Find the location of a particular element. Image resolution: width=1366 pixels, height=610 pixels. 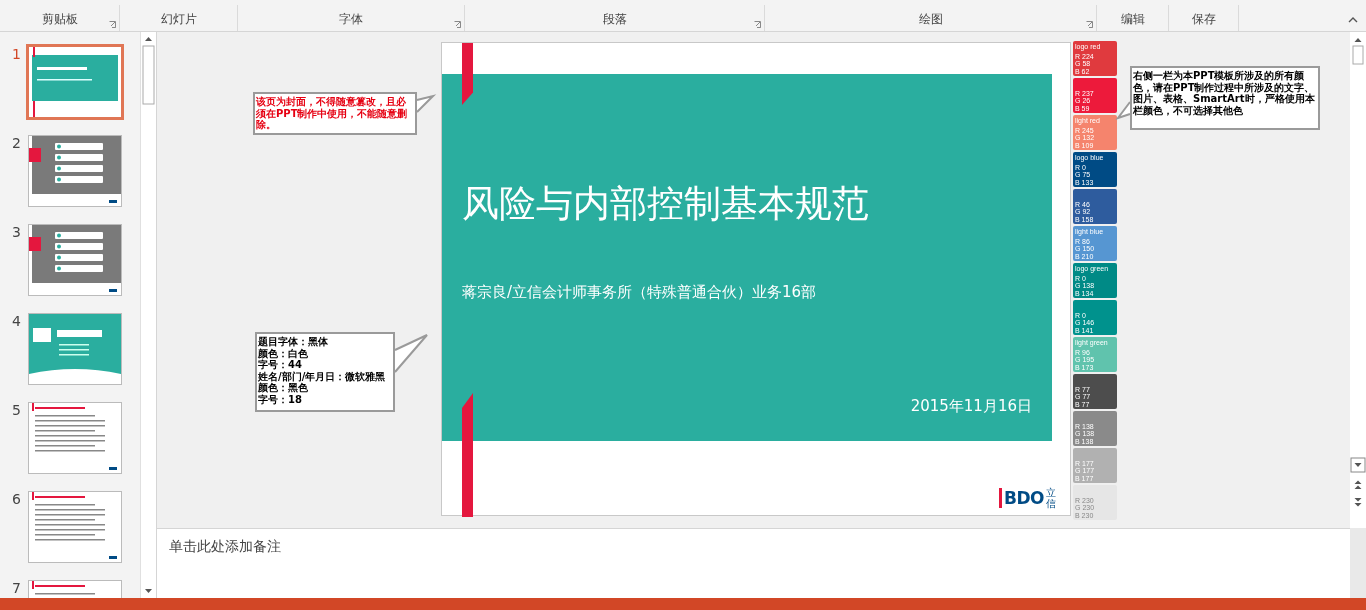

slide-subtitle: 蒋宗良/立信会计师事务所（特殊普通合伙）业务16部 is located at coordinates (639, 292).